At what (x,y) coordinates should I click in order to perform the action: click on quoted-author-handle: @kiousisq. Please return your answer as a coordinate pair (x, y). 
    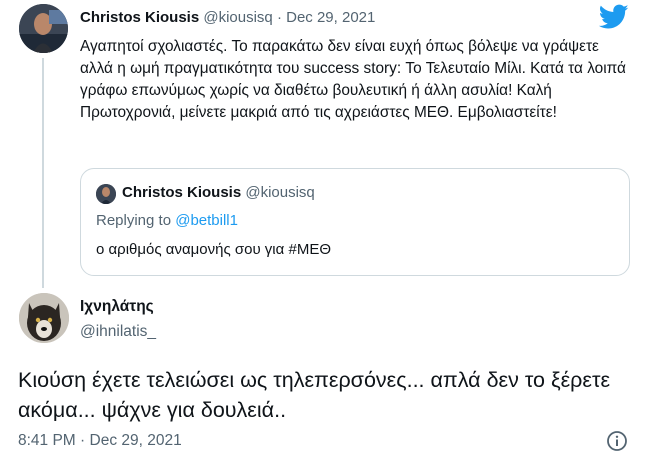
    Looking at the image, I should click on (280, 192).